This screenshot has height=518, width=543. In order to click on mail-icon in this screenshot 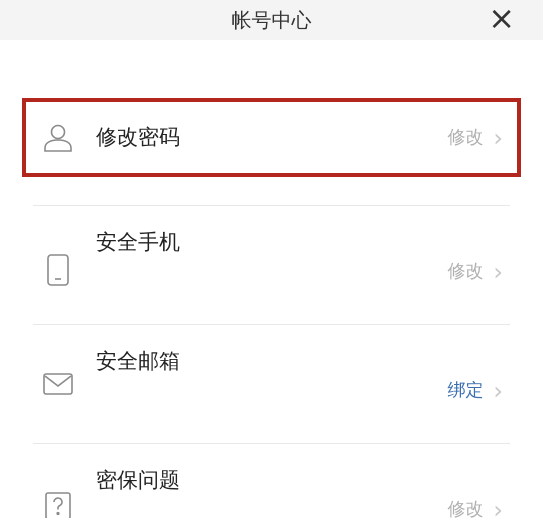, I will do `click(58, 384)`.